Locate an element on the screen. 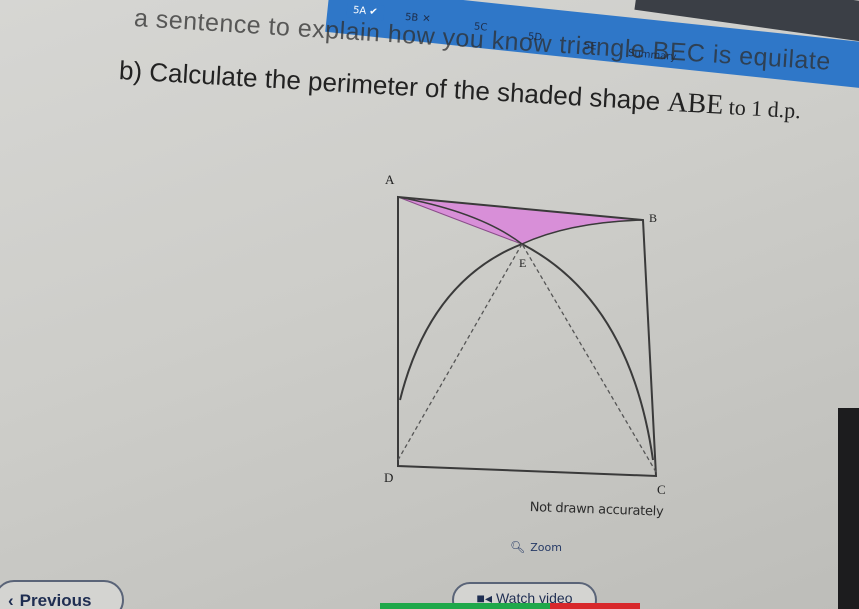 The height and width of the screenshot is (609, 859). label-b: B is located at coordinates (653, 218).